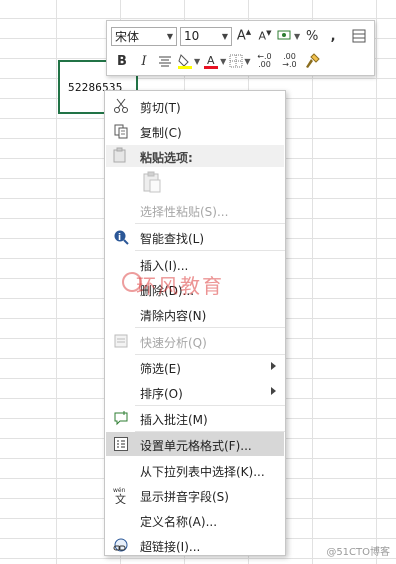  What do you see at coordinates (121, 131) in the screenshot?
I see `copy-icon` at bounding box center [121, 131].